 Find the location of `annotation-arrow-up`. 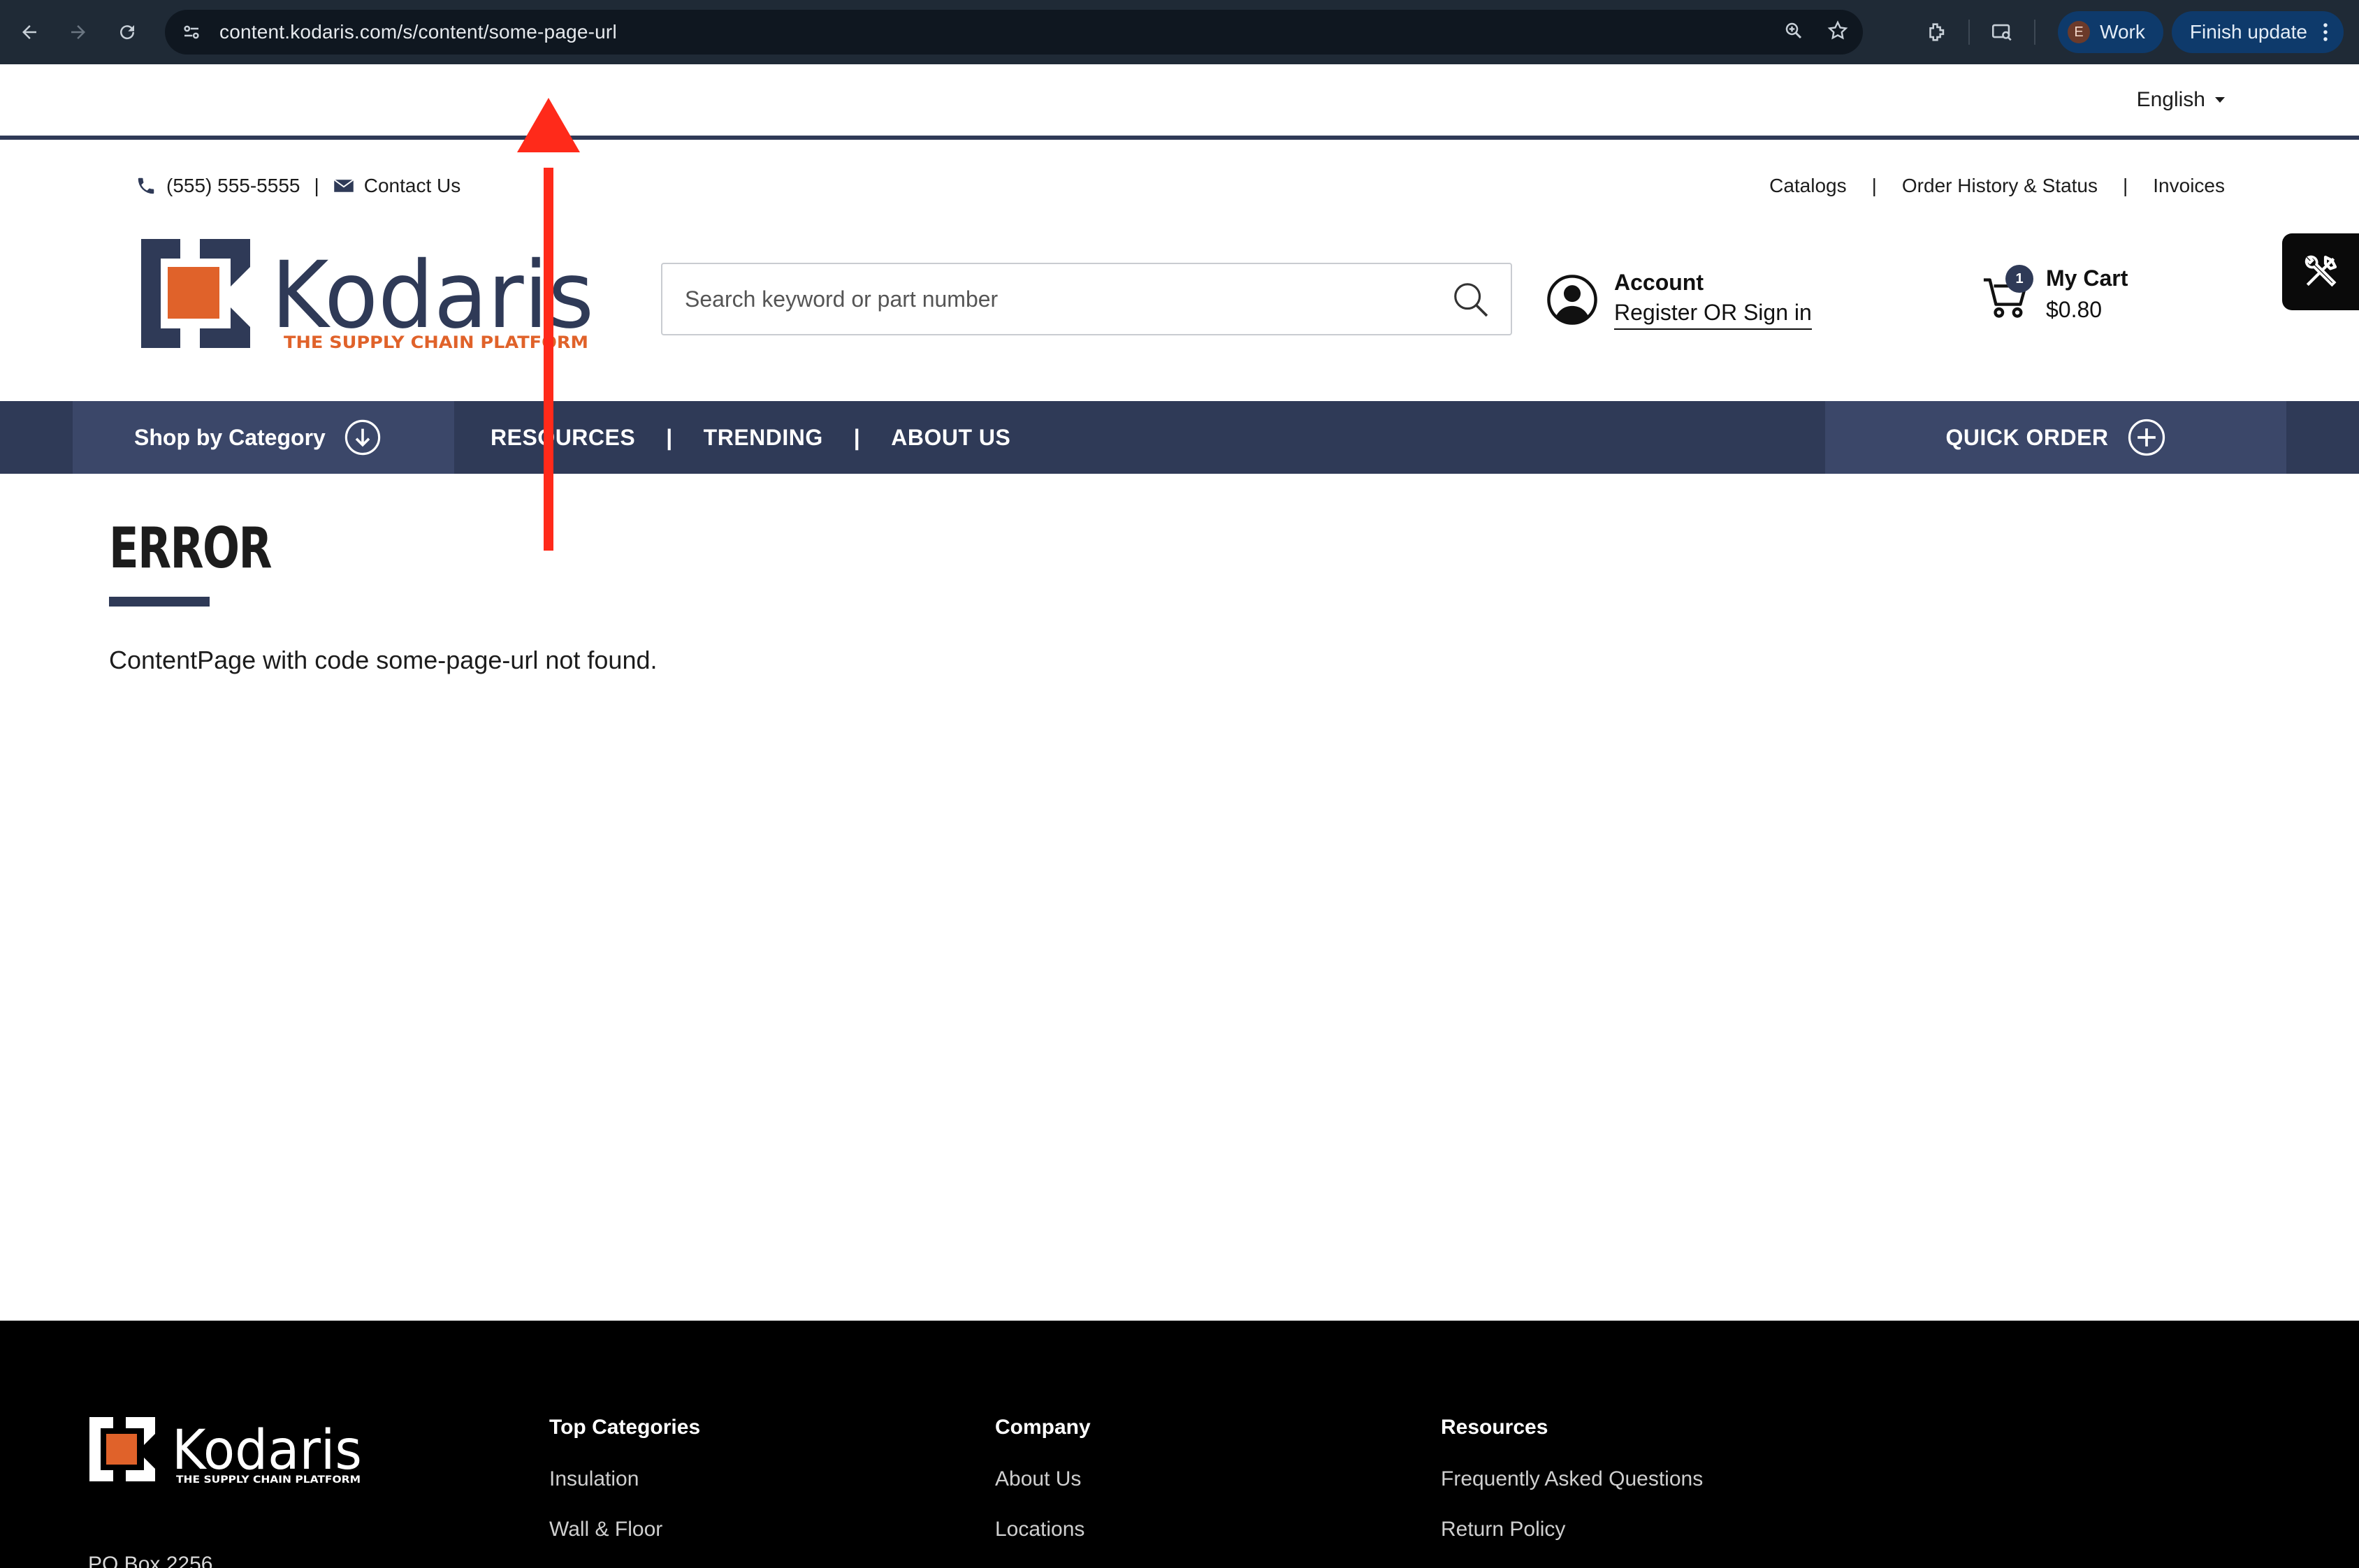

annotation-arrow-up is located at coordinates (548, 324).